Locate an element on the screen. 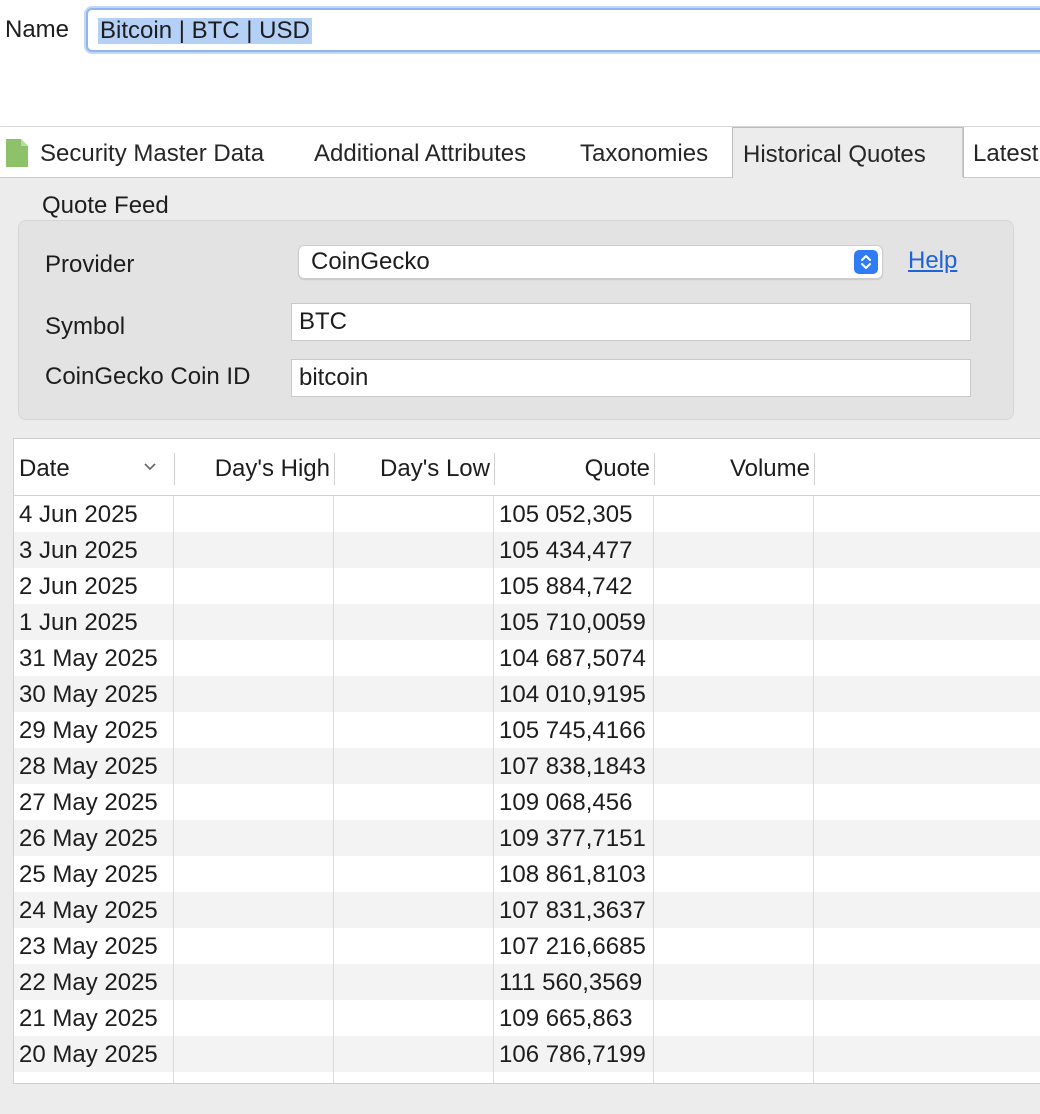  cell-date: 1 Jun 2025 is located at coordinates (78, 622).